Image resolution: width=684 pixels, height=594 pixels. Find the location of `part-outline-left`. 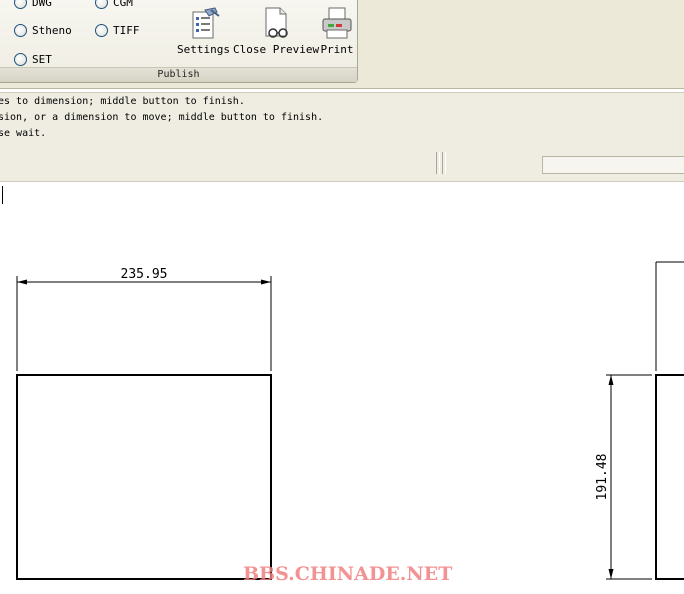

part-outline-left is located at coordinates (144, 477).